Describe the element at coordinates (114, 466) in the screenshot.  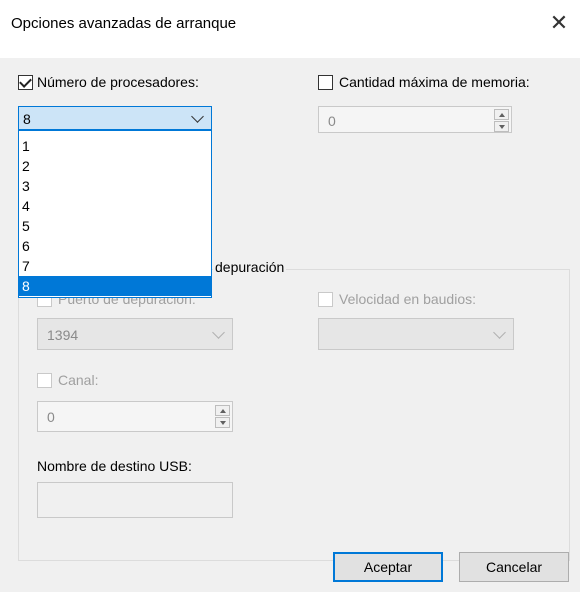
I see `usb-target-label: Nombre de destino USB:` at that location.